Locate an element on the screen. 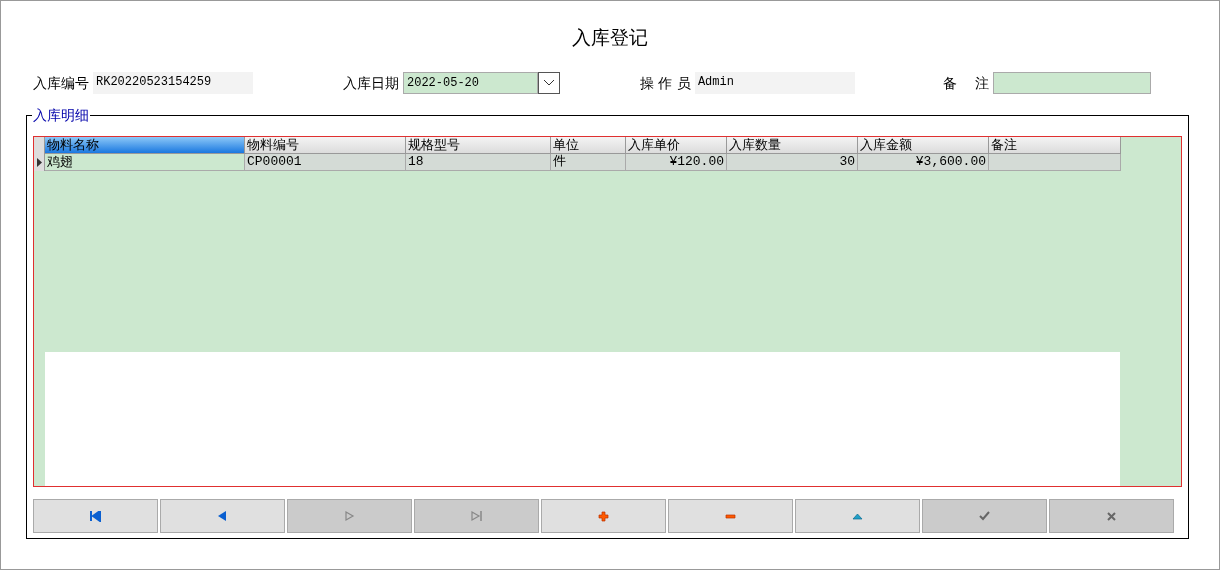 This screenshot has width=1220, height=570. plus-icon is located at coordinates (603, 516).